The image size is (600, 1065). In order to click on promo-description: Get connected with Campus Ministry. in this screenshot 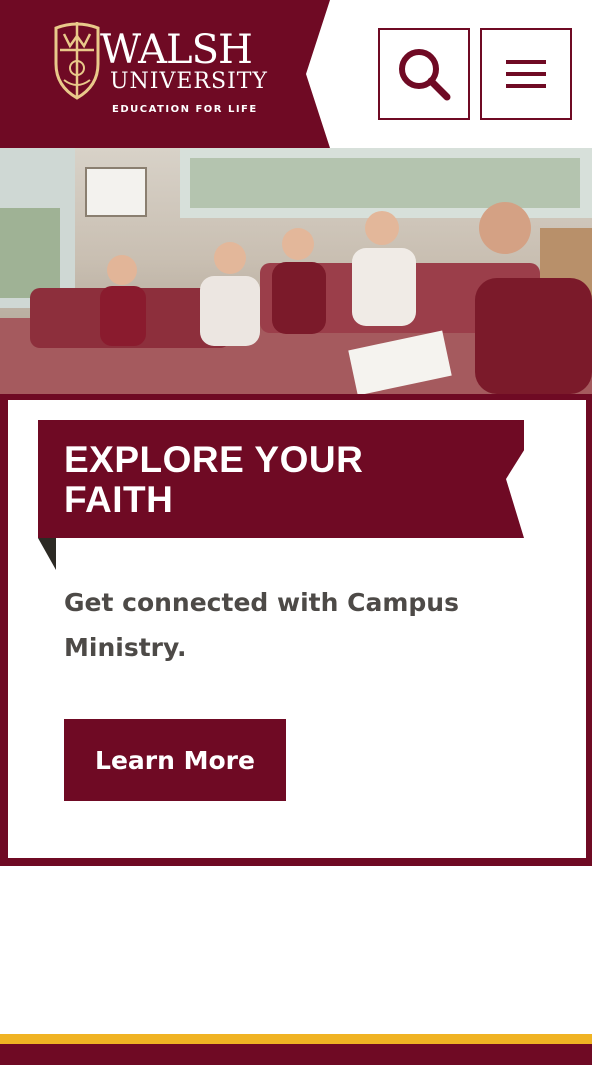, I will do `click(261, 625)`.